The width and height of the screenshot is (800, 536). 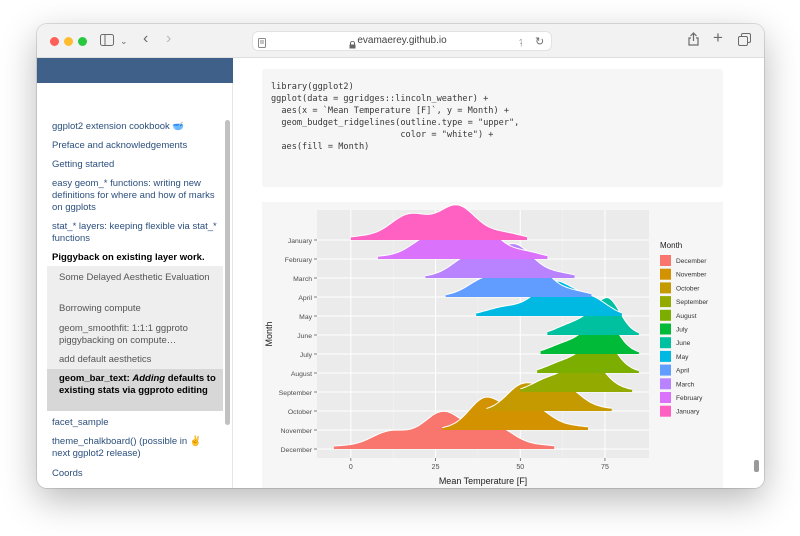 What do you see at coordinates (304, 336) in the screenshot?
I see `y-tick-label: June` at bounding box center [304, 336].